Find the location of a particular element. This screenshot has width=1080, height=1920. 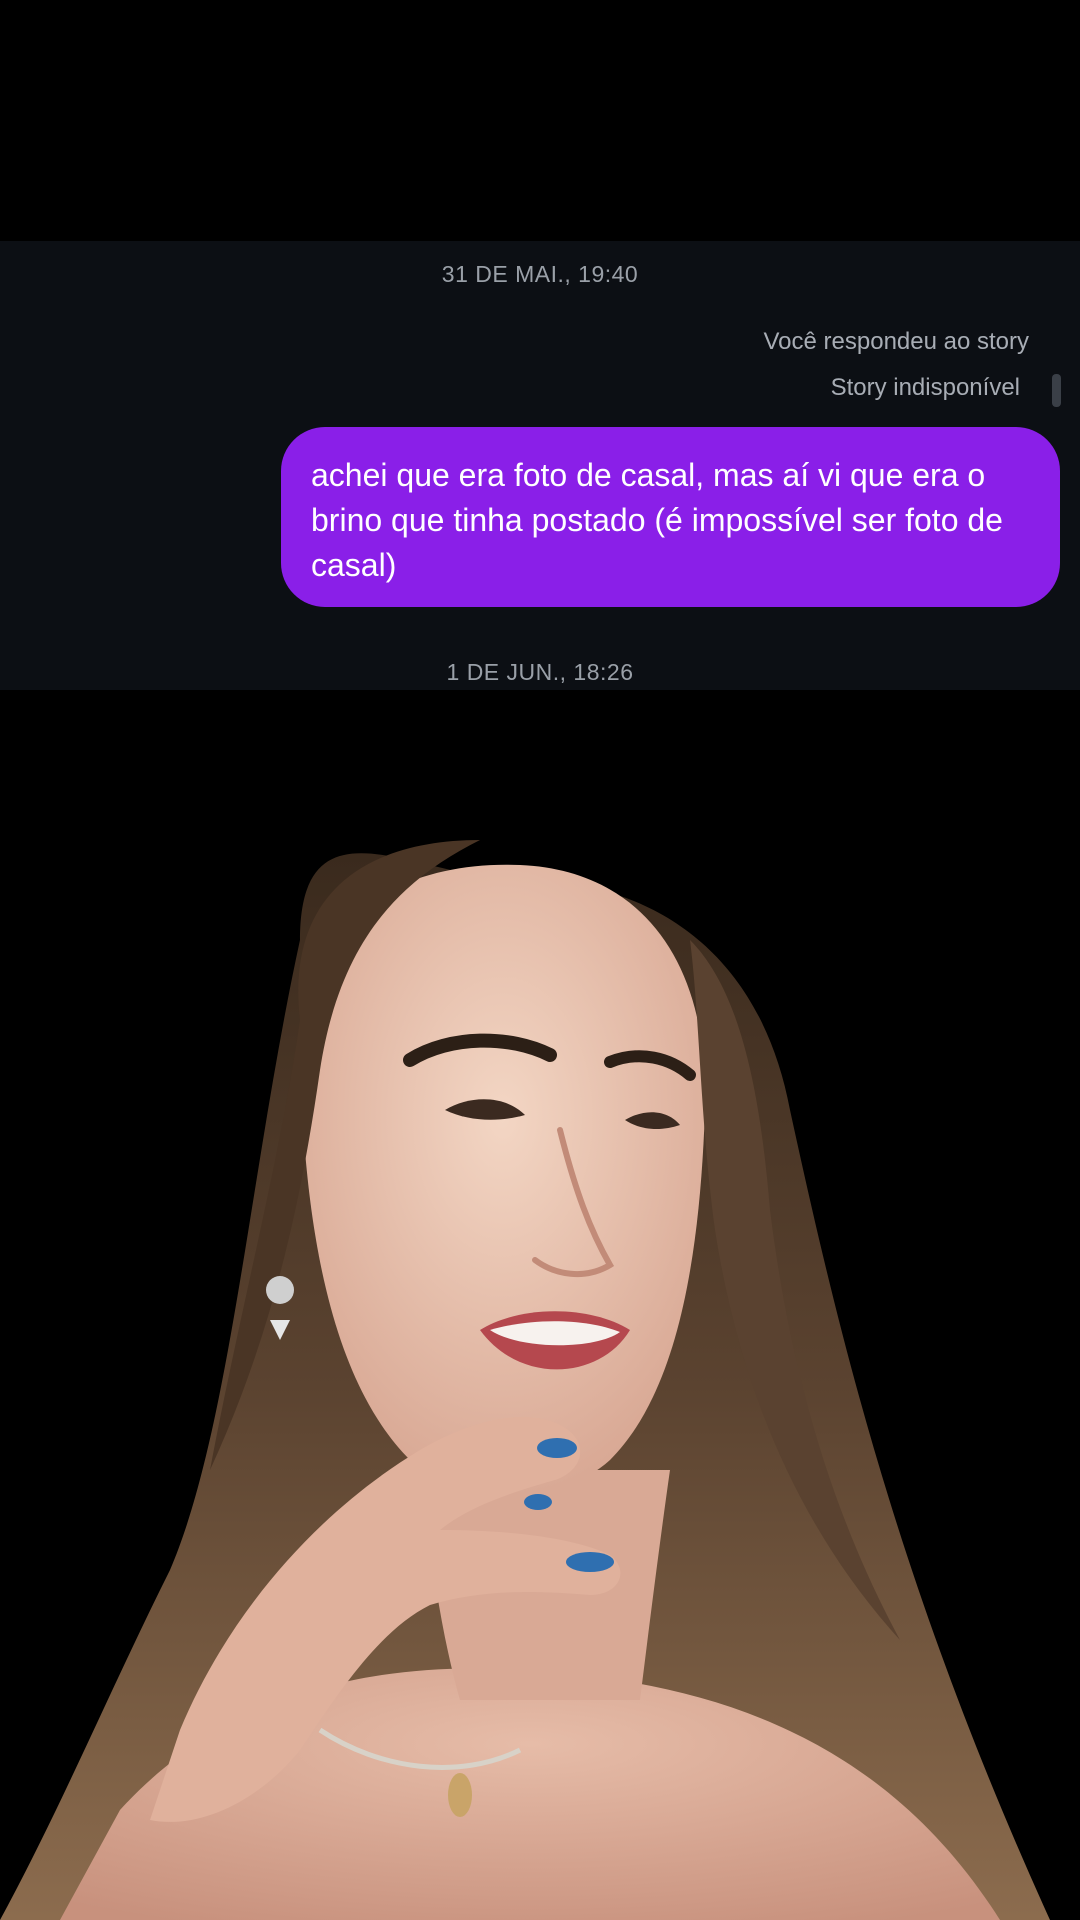

story-unavailable-label: Story indisponível is located at coordinates (925, 388).